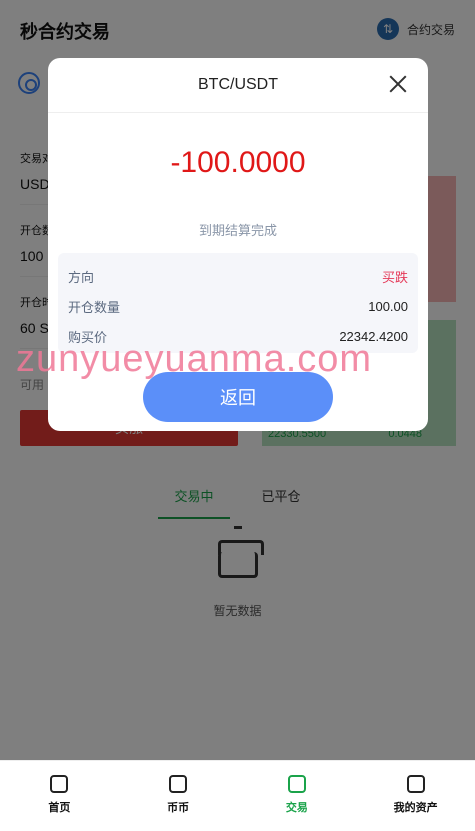  Describe the element at coordinates (238, 276) in the screenshot. I see `info-row-direction: 方向 买跌` at that location.